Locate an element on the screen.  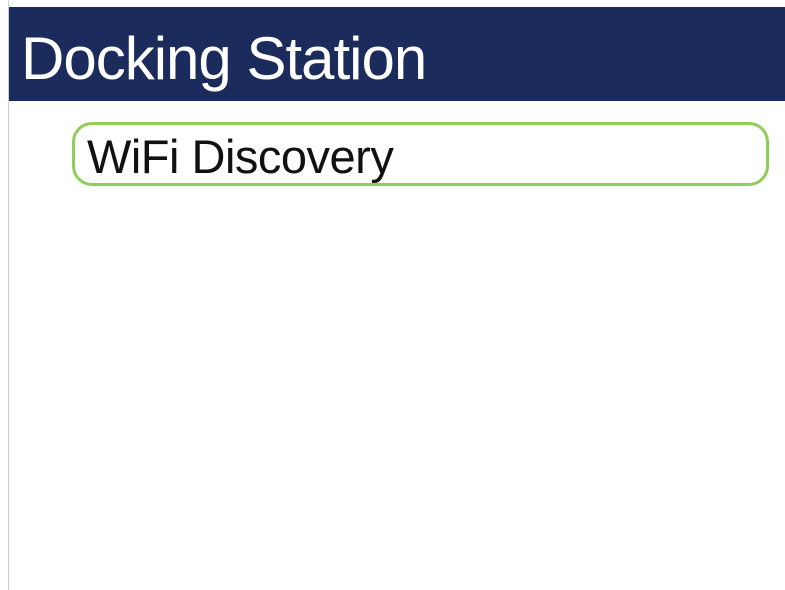
menu-item-wifi-discovery: WiFi Discovery is located at coordinates (420, 154).